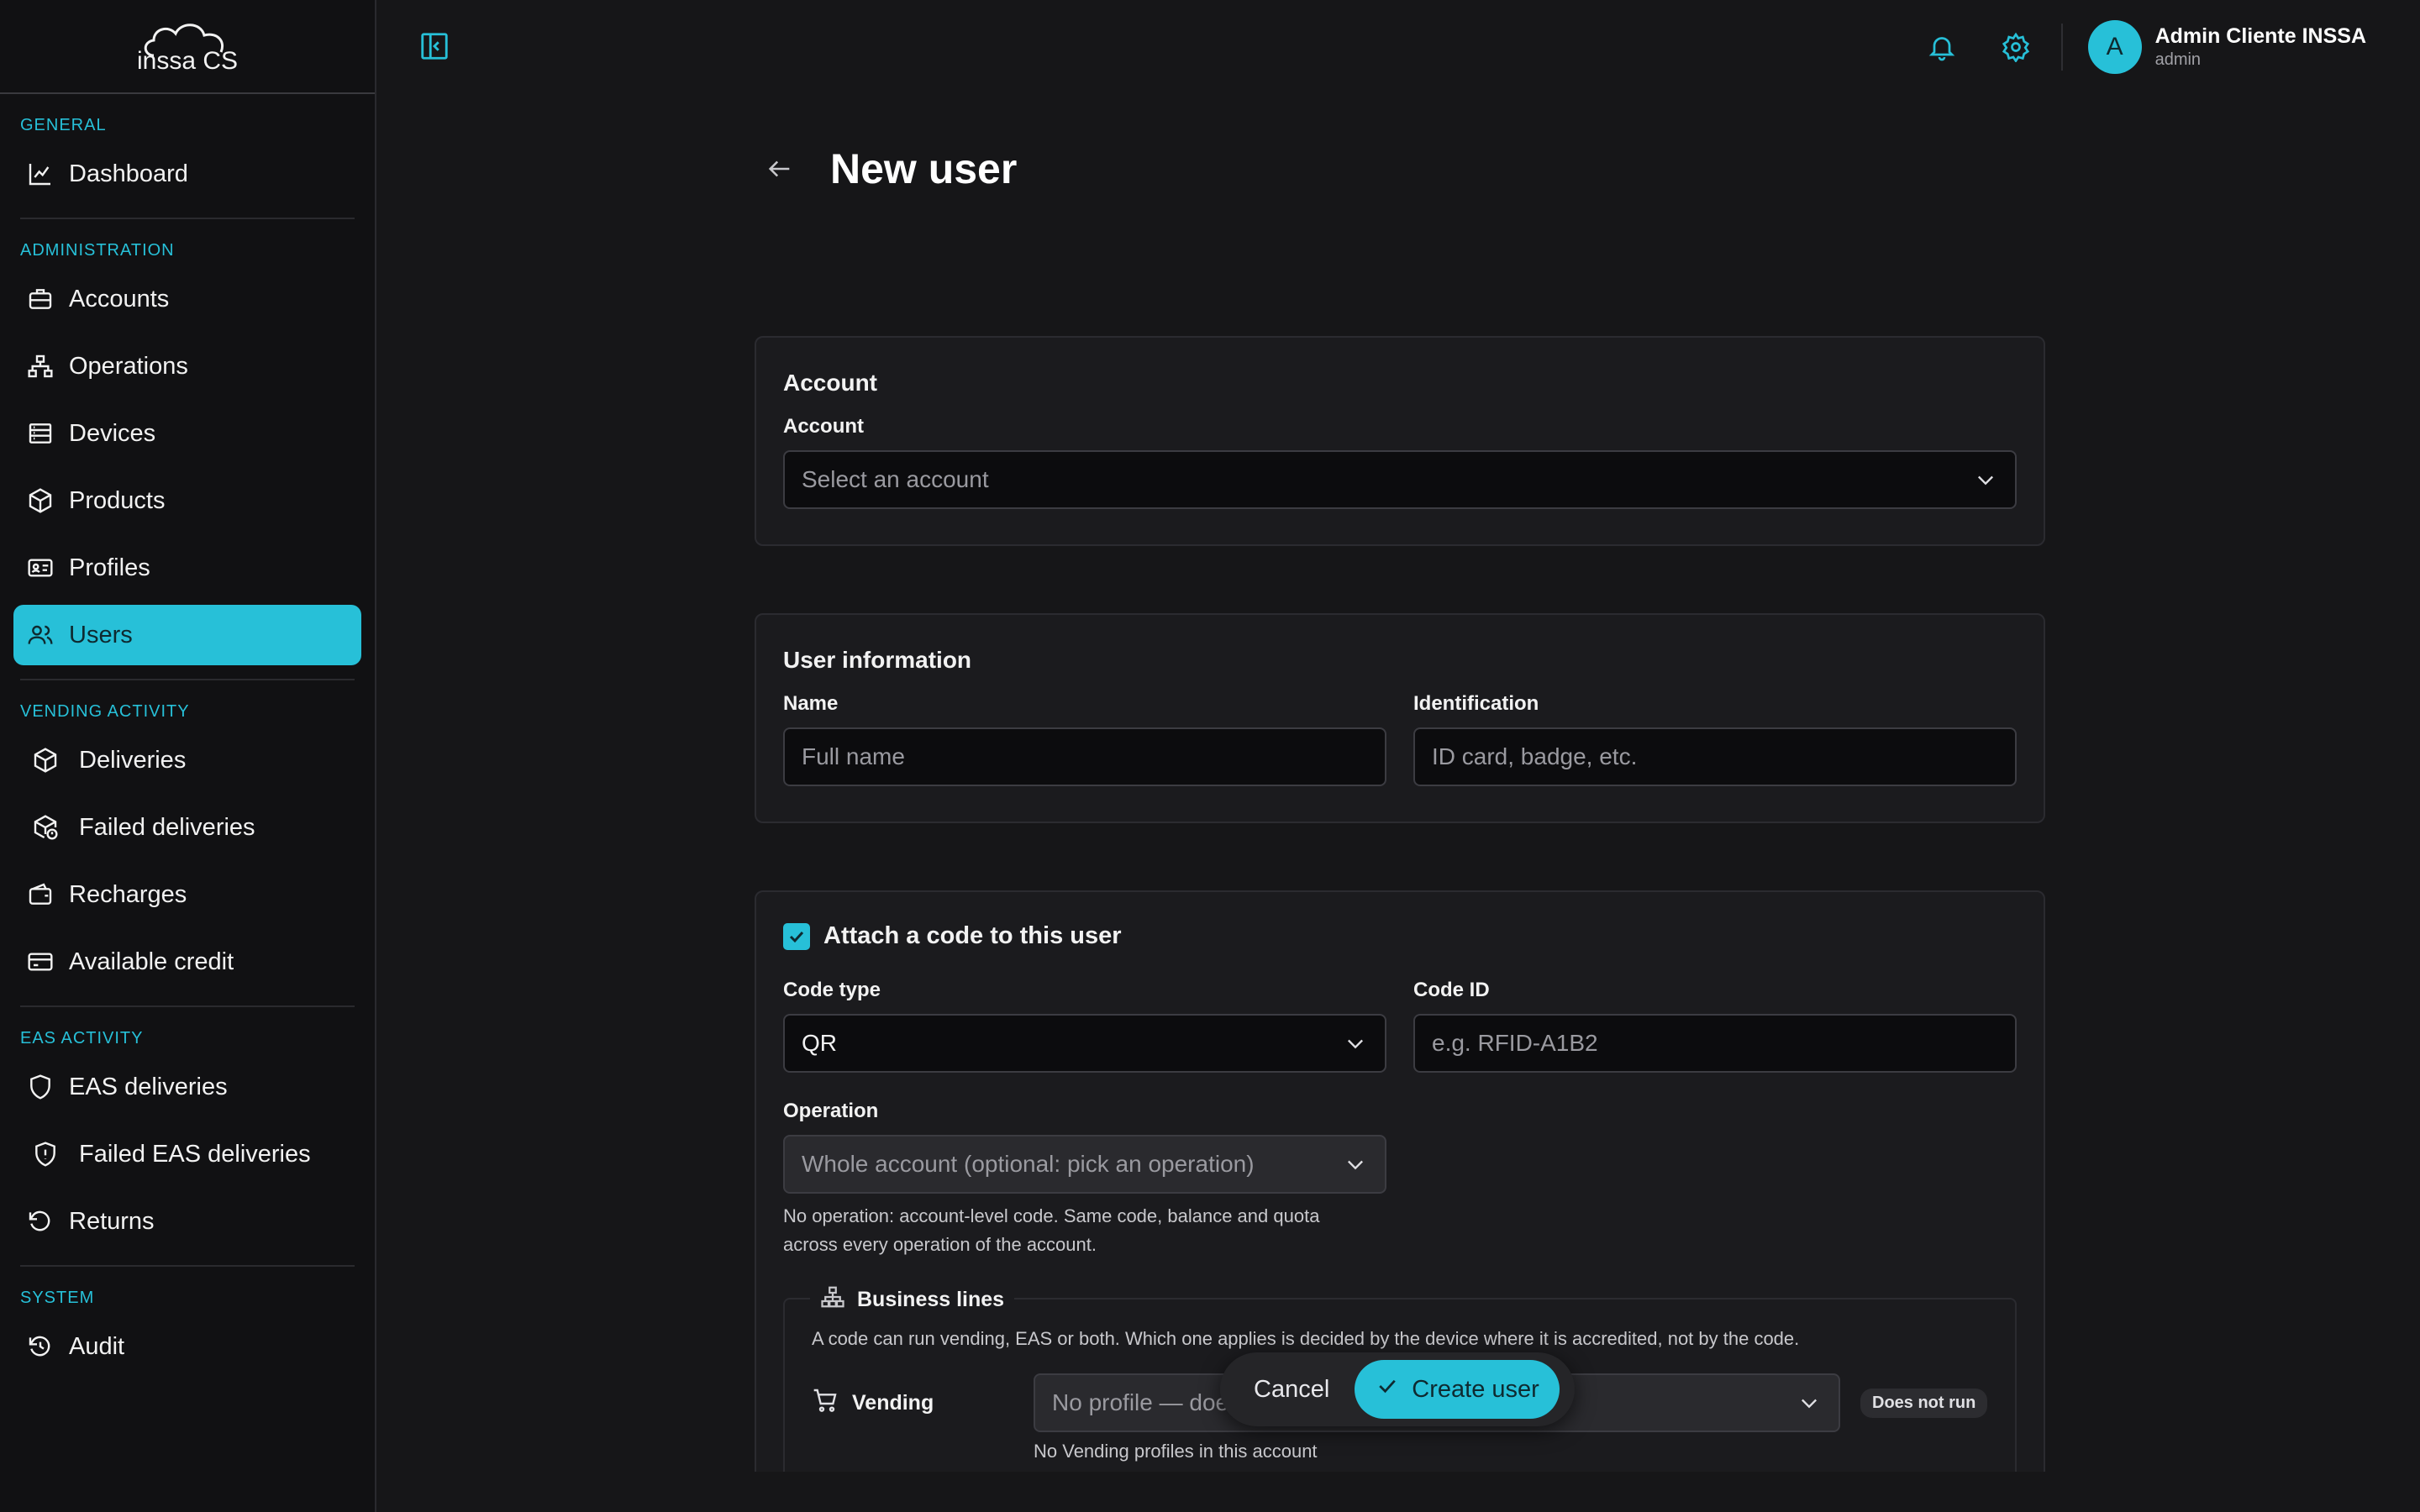 This screenshot has height=1512, width=2420. I want to click on section-label-vending-activity: VENDING ACTIVITY, so click(105, 711).